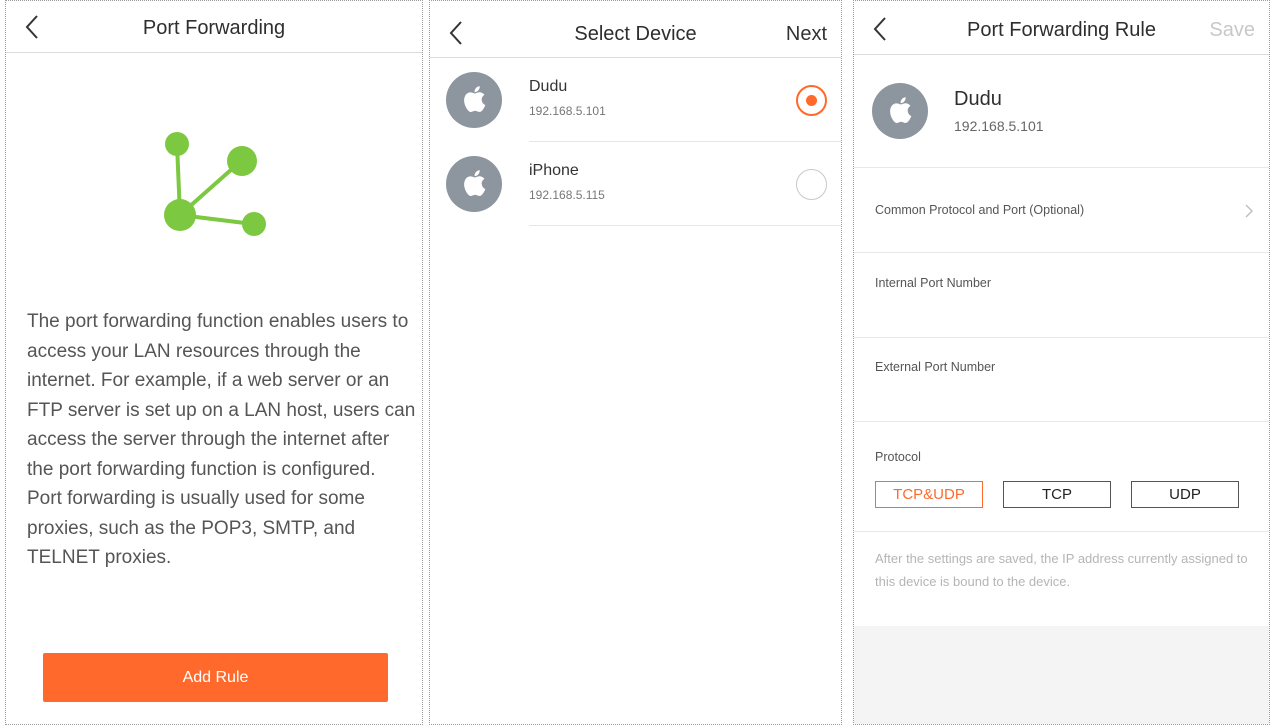  Describe the element at coordinates (935, 367) in the screenshot. I see `external-port-label: External Port Number` at that location.